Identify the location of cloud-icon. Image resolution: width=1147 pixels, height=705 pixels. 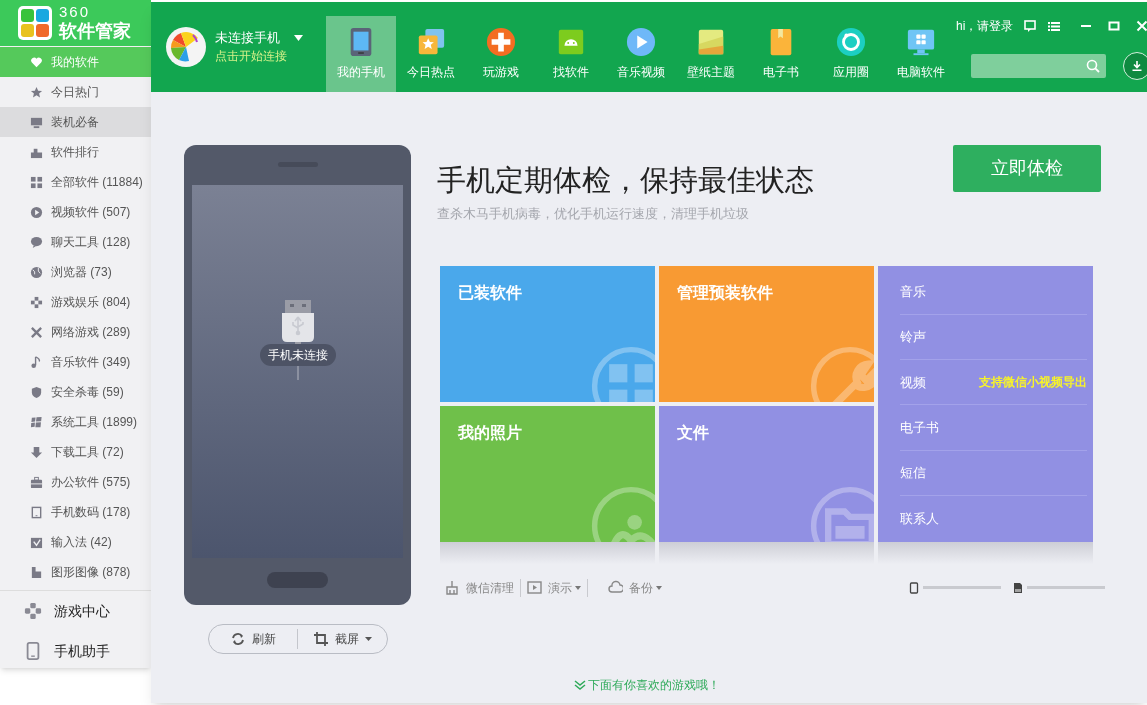
(615, 587).